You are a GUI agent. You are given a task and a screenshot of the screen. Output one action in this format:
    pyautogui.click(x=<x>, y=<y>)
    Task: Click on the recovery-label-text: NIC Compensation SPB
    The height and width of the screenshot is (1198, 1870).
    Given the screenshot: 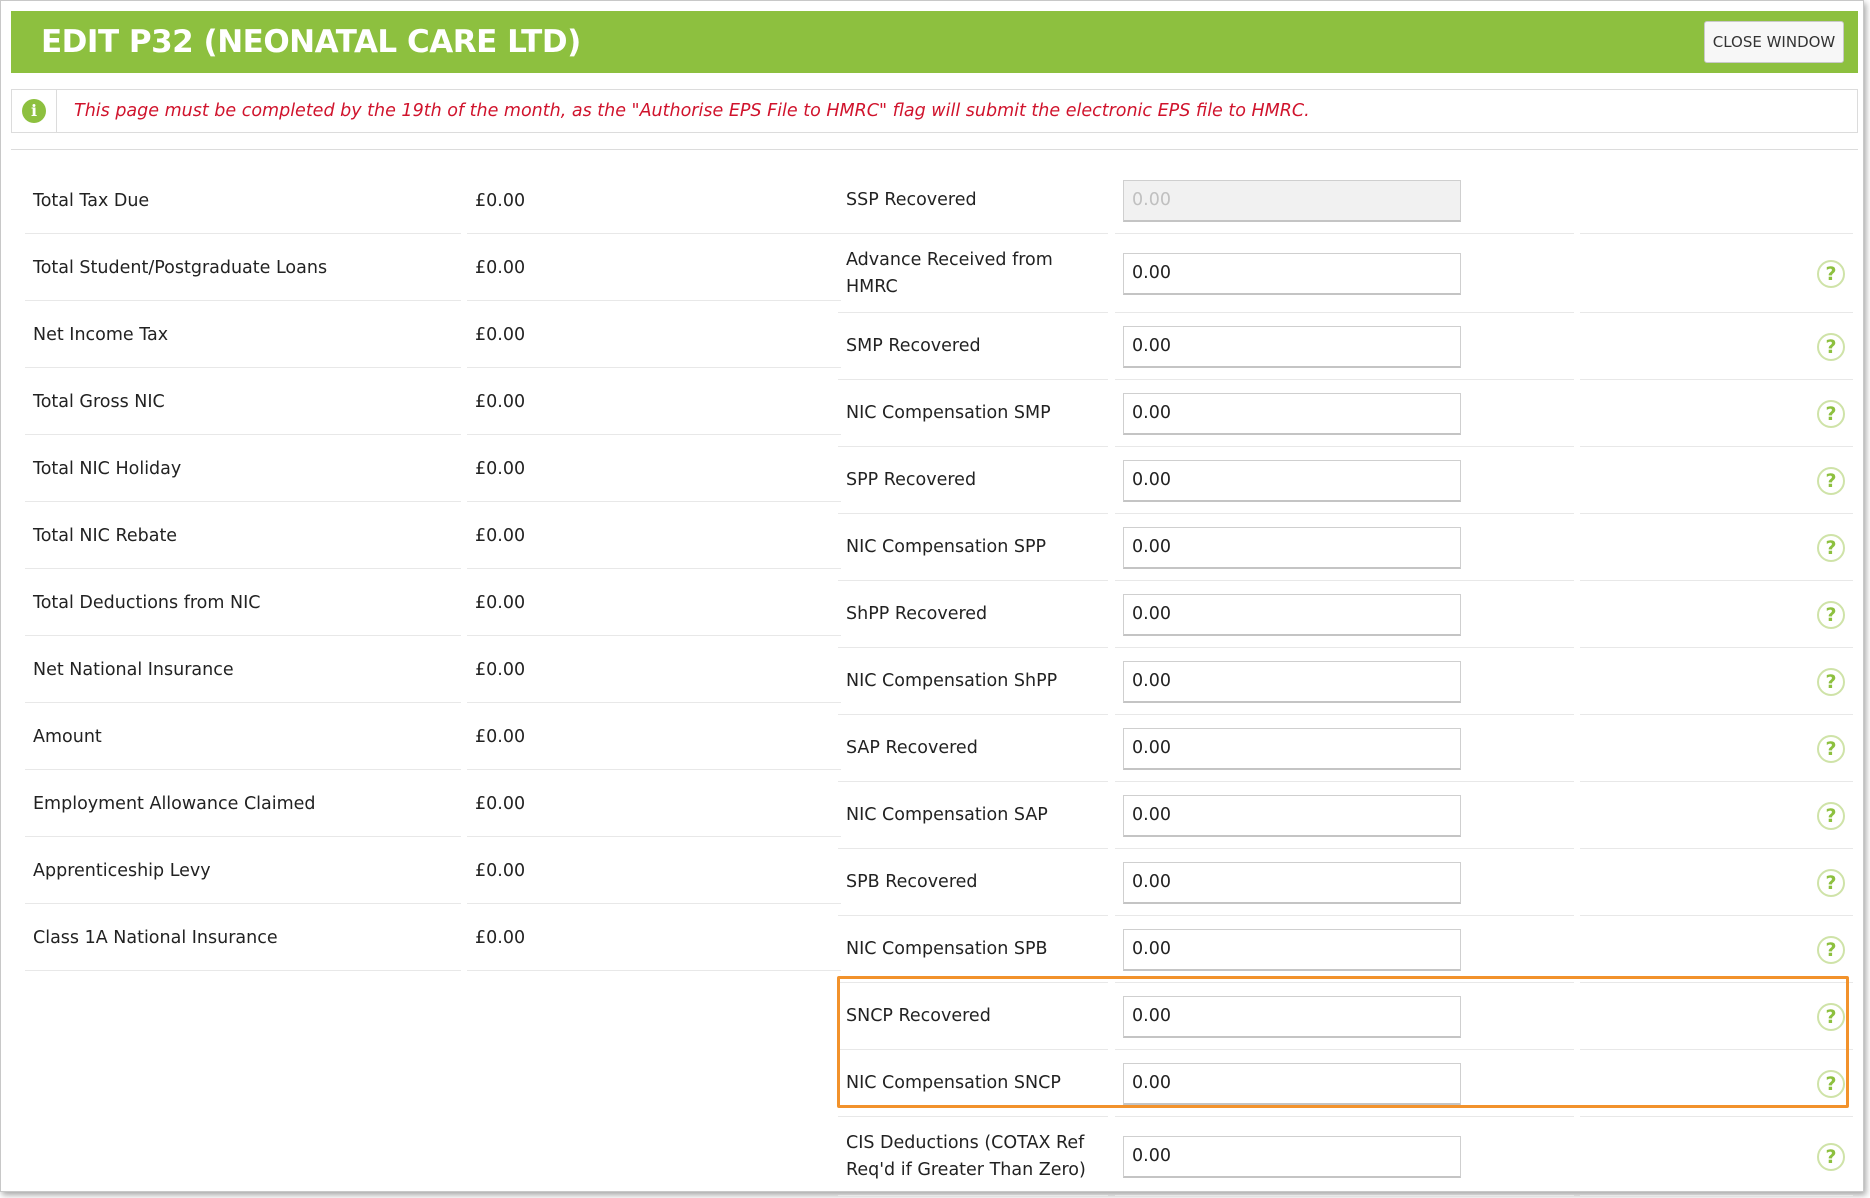 What is the action you would take?
    pyautogui.click(x=947, y=949)
    